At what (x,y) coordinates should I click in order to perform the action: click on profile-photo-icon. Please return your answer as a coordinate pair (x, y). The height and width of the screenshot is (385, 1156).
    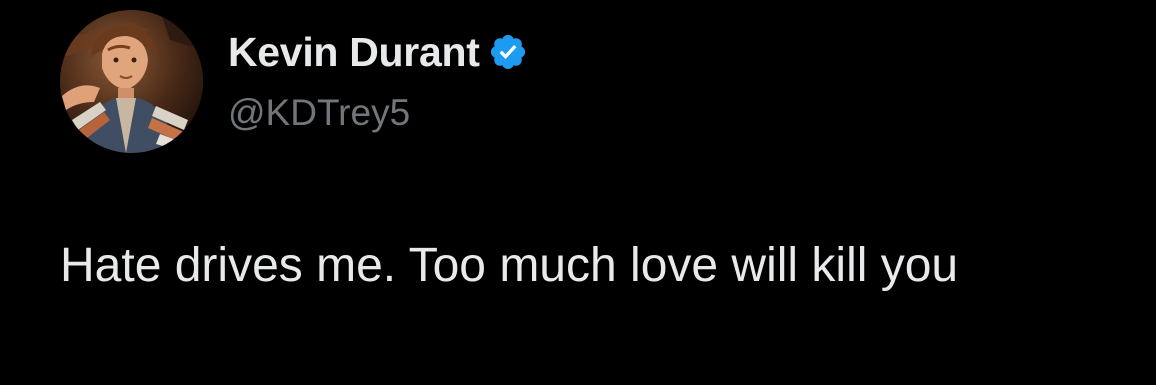
    Looking at the image, I should click on (131, 81).